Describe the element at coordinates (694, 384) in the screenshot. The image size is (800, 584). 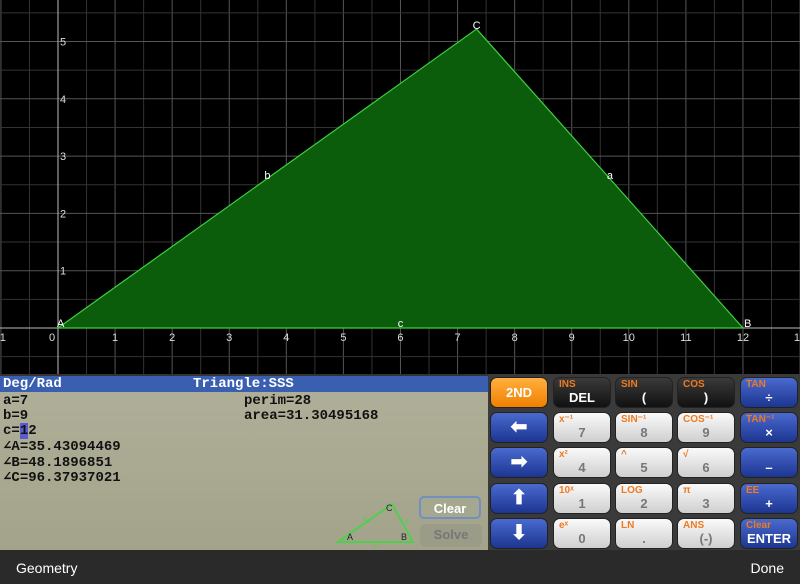
I see `key-secondary-label: COS` at that location.